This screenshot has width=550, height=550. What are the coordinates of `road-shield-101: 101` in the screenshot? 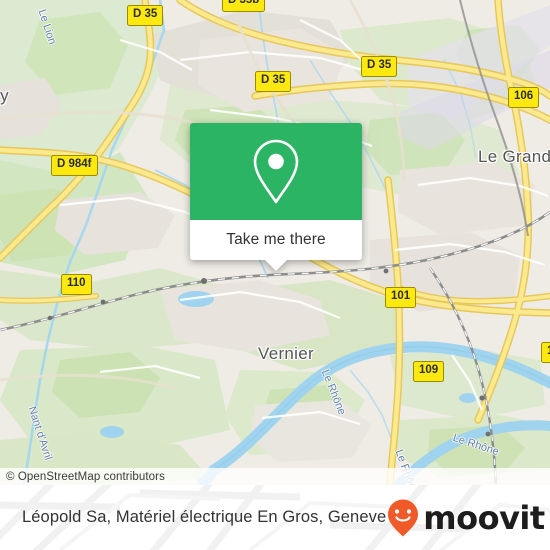 It's located at (401, 297).